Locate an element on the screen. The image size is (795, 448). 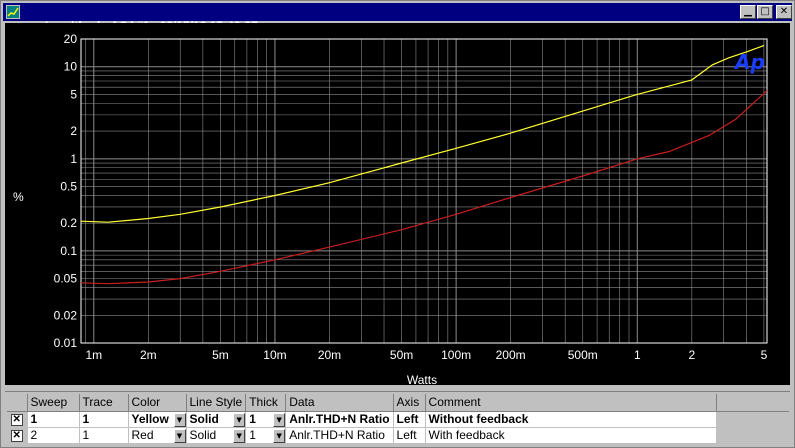
x-tick-label: 20m is located at coordinates (329, 355).